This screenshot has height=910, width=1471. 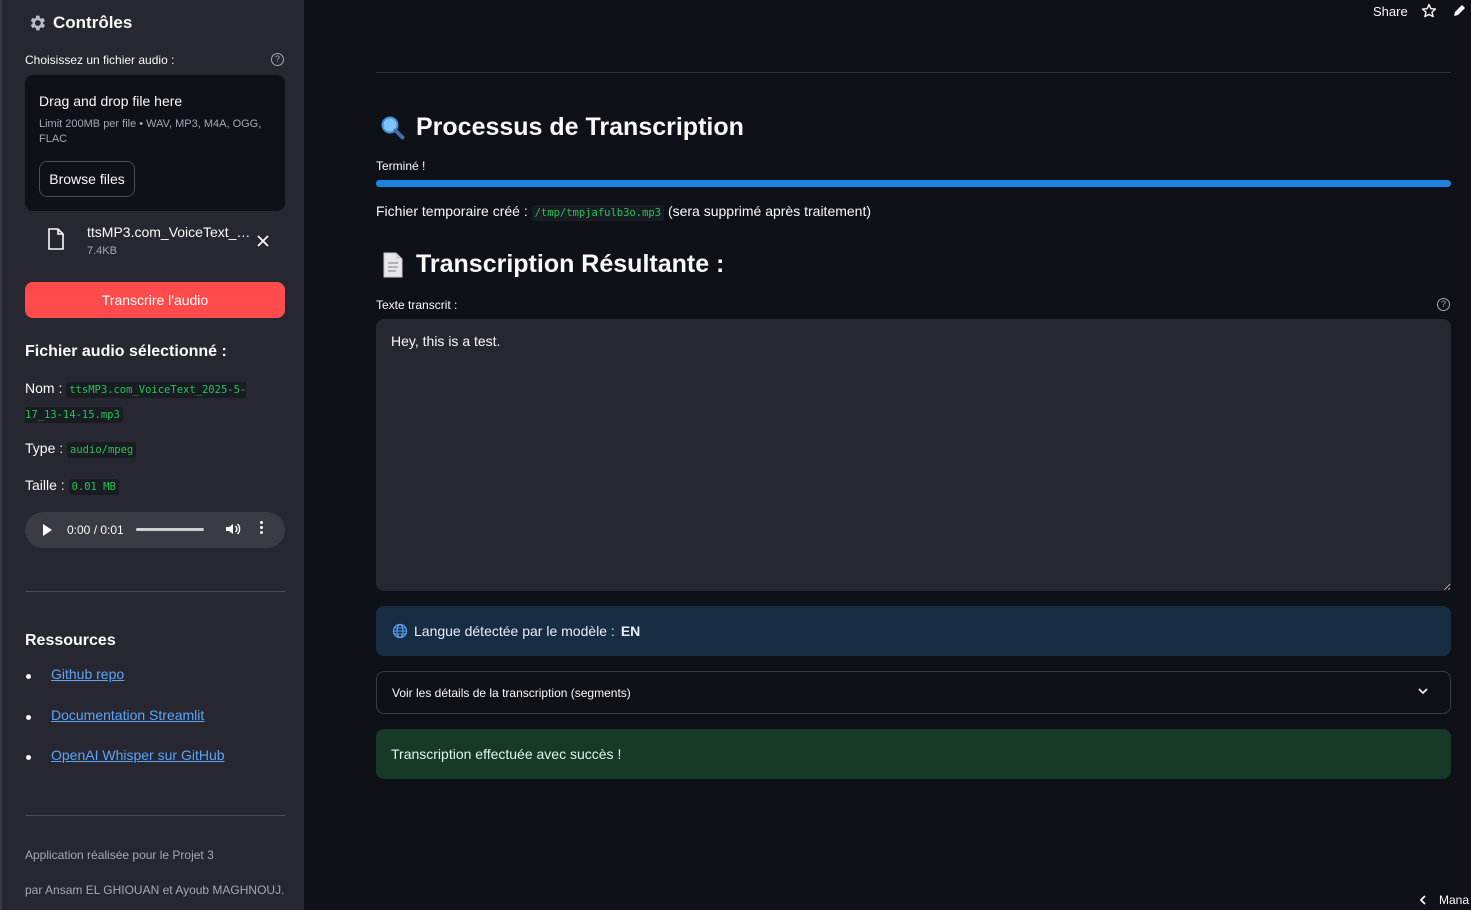 I want to click on manage-app-button: Mana, so click(x=1444, y=900).